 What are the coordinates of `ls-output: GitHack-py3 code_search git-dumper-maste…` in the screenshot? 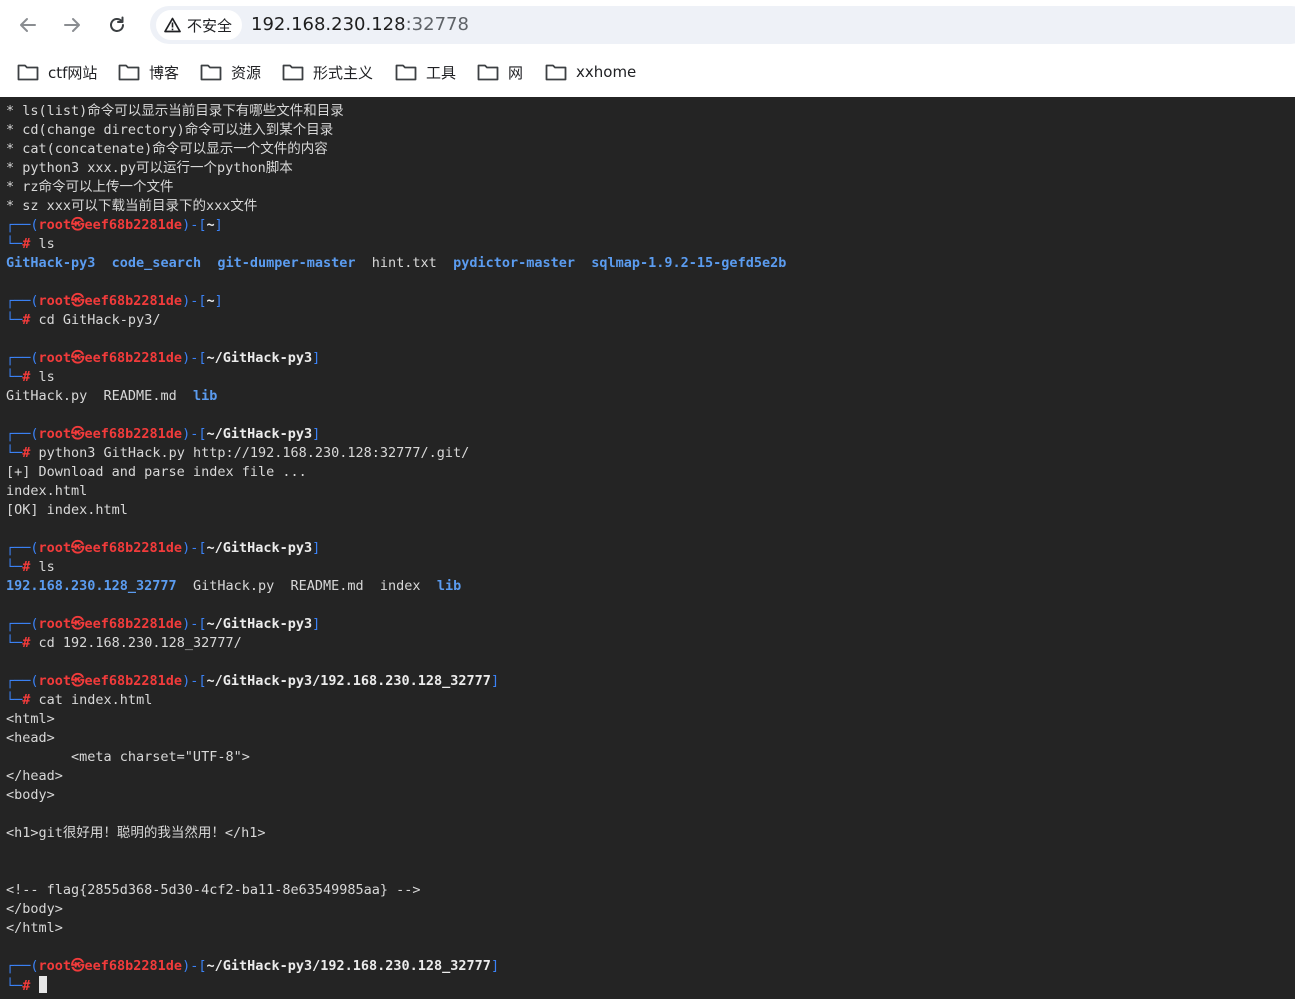 It's located at (396, 263).